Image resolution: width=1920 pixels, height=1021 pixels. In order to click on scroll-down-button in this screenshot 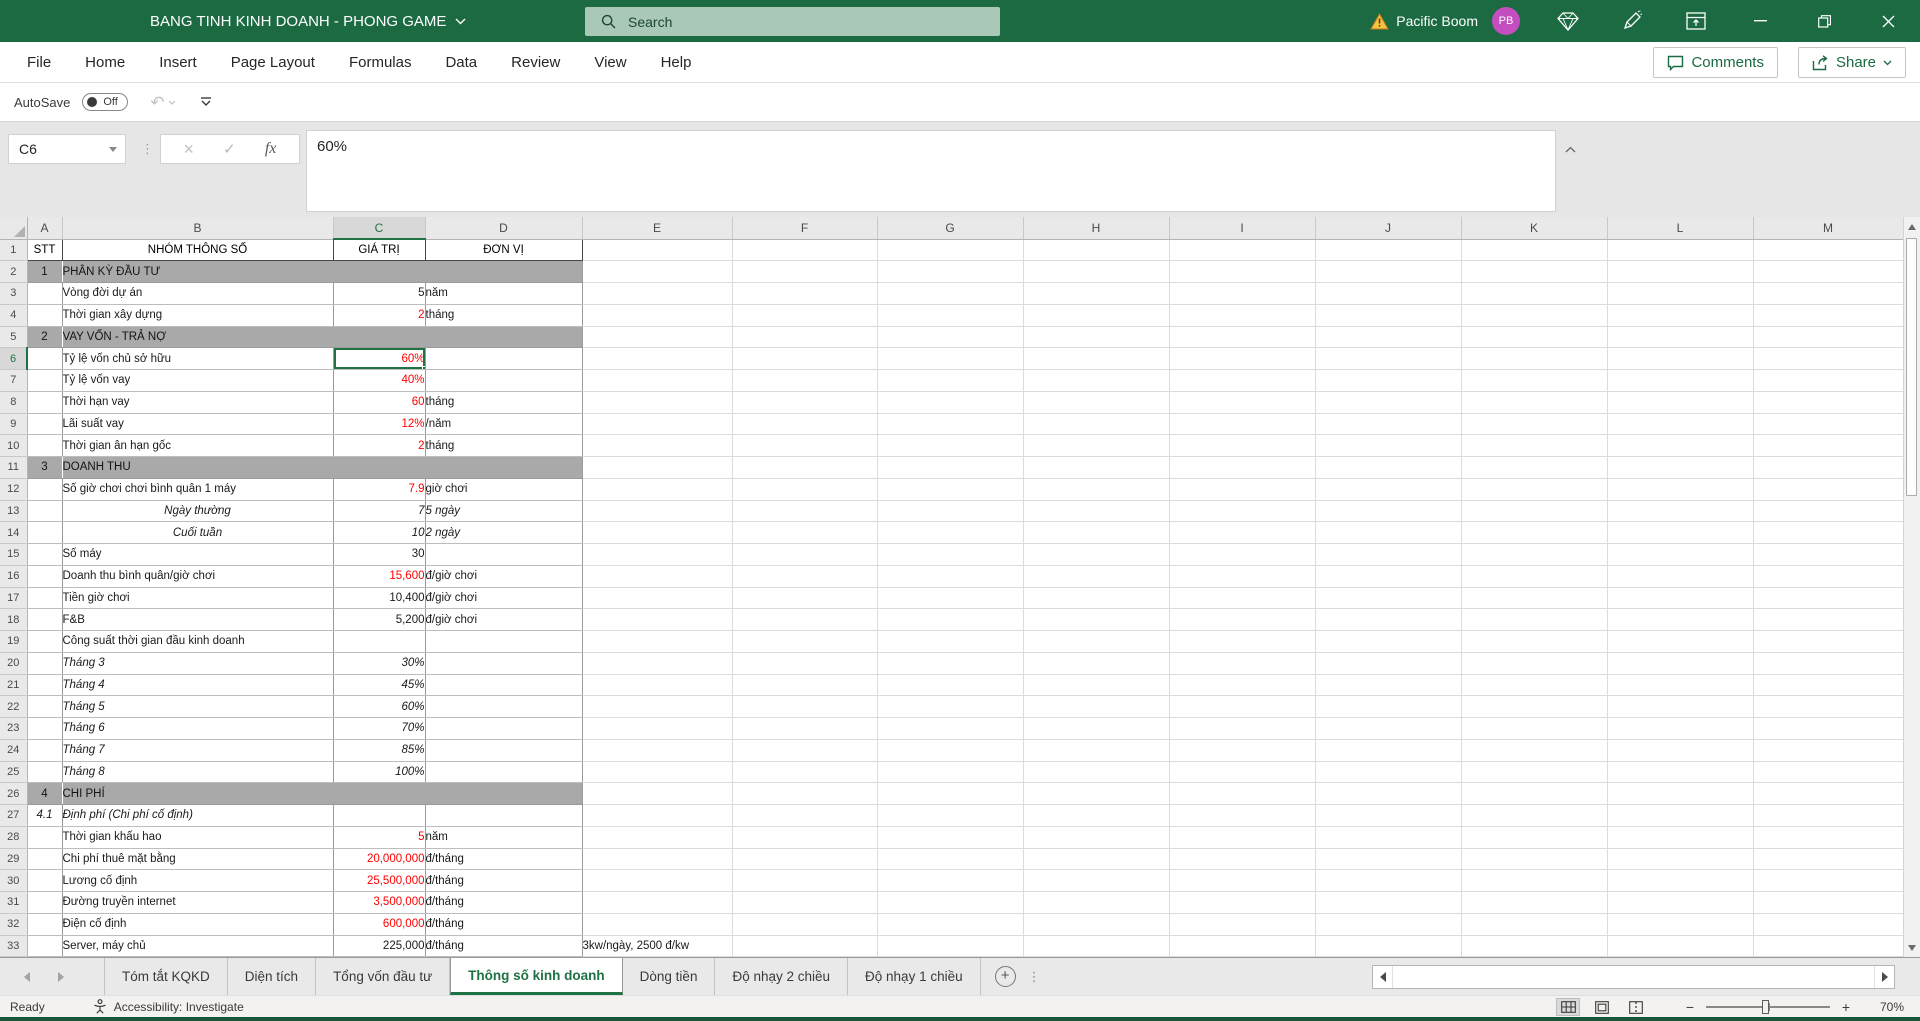, I will do `click(1912, 947)`.